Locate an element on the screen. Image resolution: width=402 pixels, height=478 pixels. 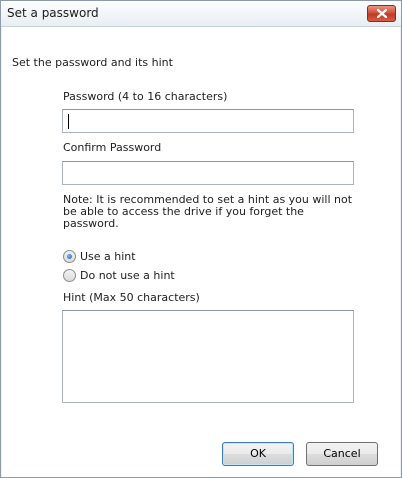
ok-button: OK is located at coordinates (258, 454).